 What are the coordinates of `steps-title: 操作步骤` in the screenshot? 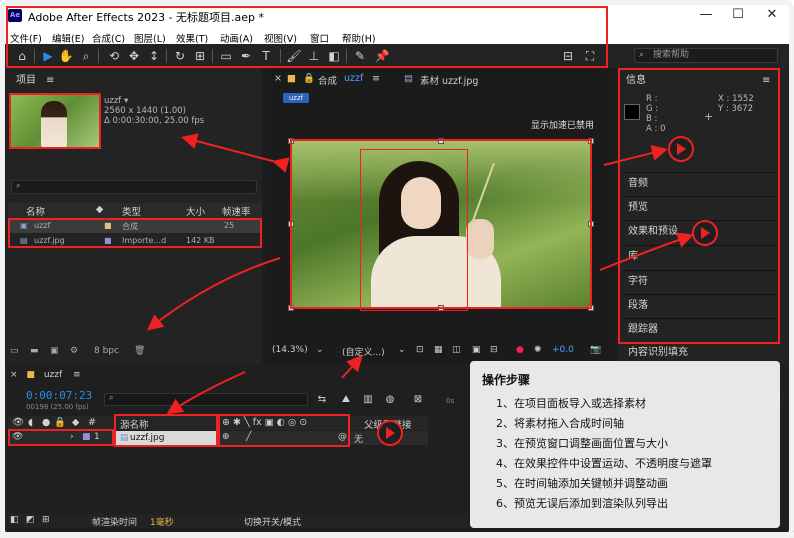 It's located at (506, 380).